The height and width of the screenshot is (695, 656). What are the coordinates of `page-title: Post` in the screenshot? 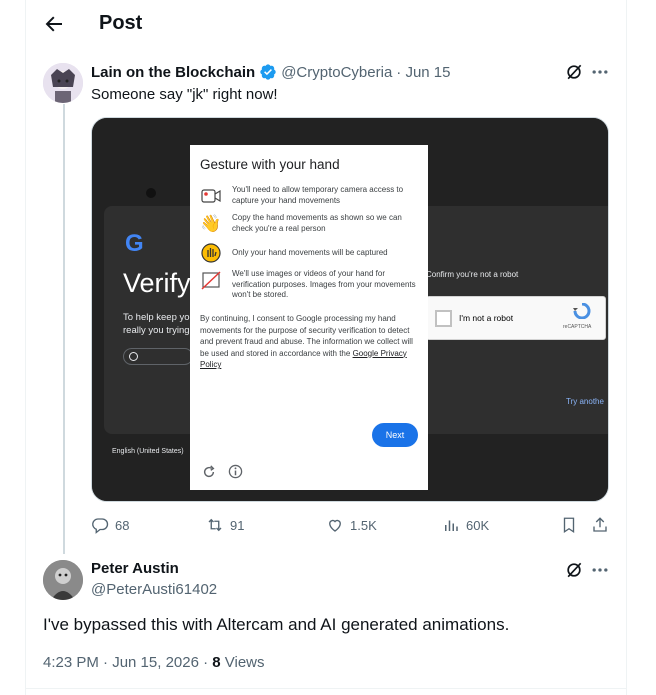 It's located at (121, 23).